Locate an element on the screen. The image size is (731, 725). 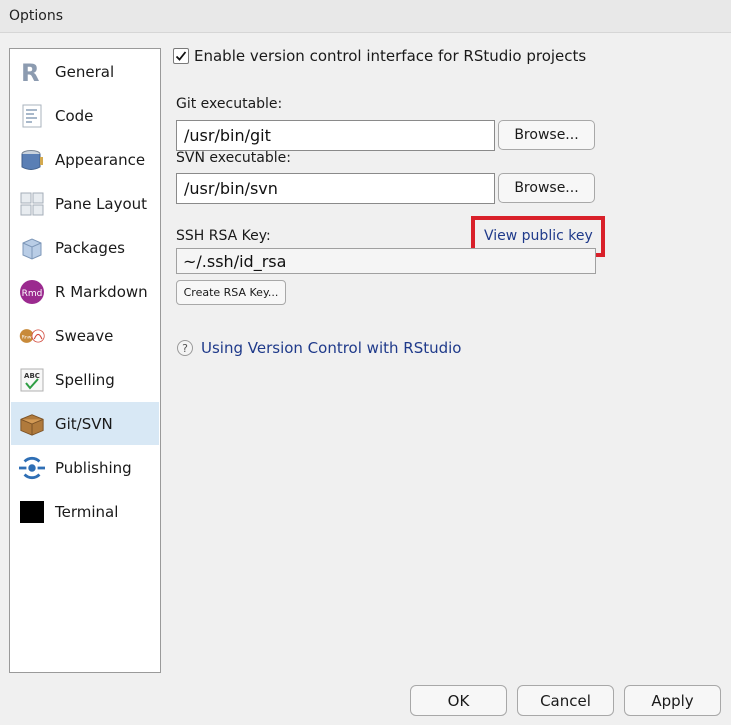
window-title: Options is located at coordinates (36, 16).